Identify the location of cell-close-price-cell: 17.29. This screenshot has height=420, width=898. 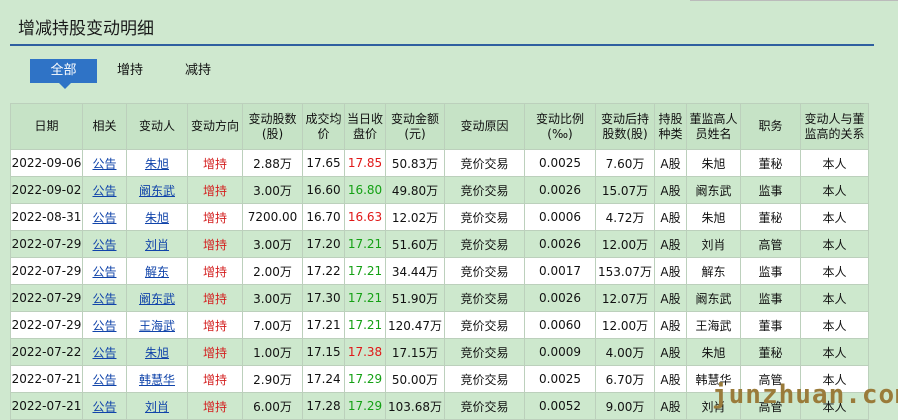
(365, 406).